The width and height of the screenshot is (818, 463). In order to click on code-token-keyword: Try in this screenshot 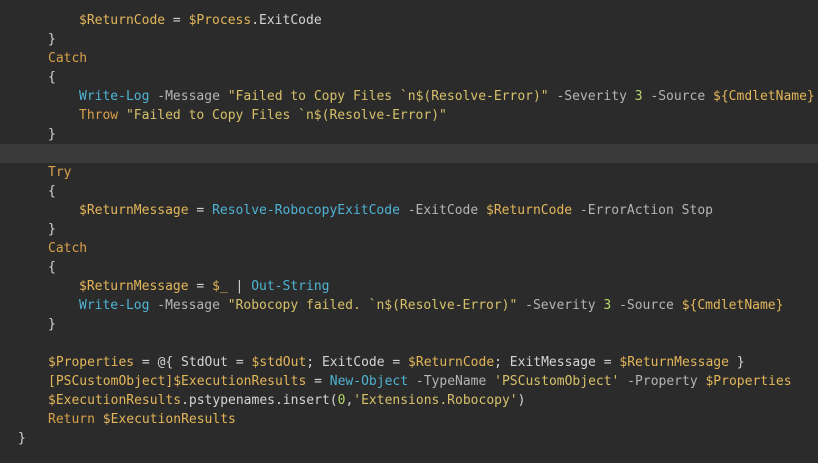, I will do `click(60, 172)`.